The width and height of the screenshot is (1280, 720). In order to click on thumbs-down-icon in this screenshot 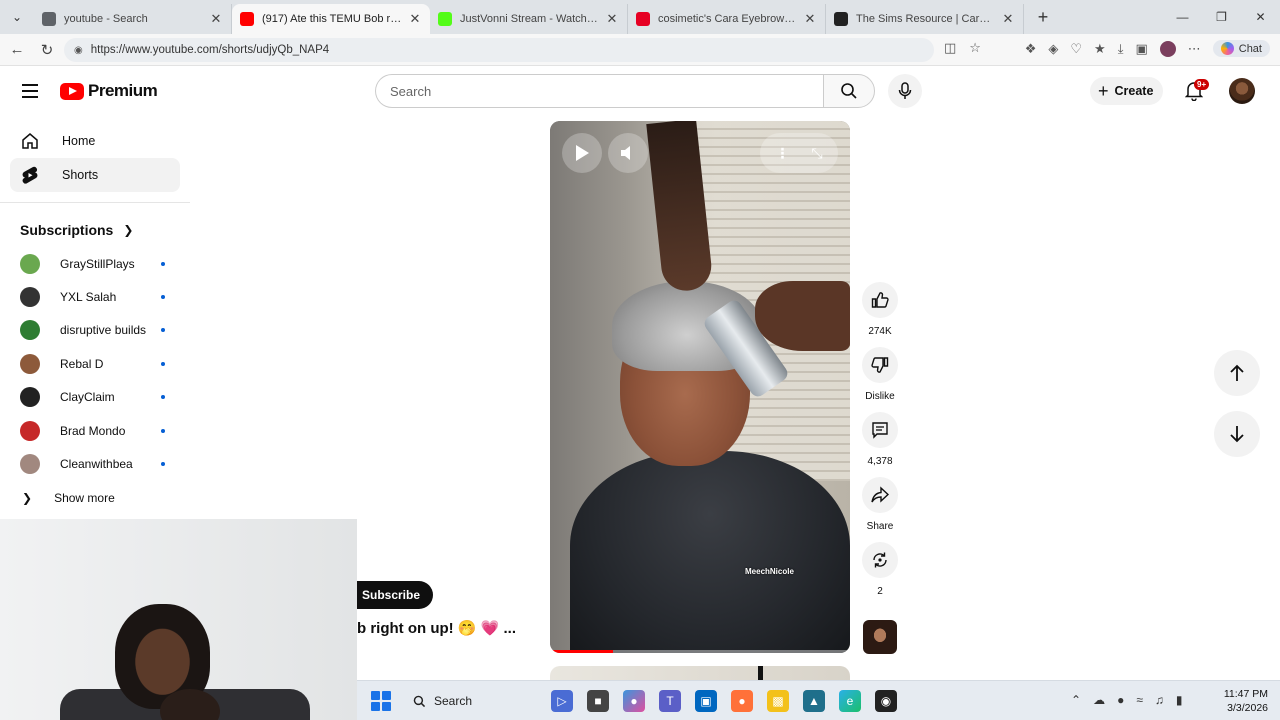, I will do `click(880, 365)`.